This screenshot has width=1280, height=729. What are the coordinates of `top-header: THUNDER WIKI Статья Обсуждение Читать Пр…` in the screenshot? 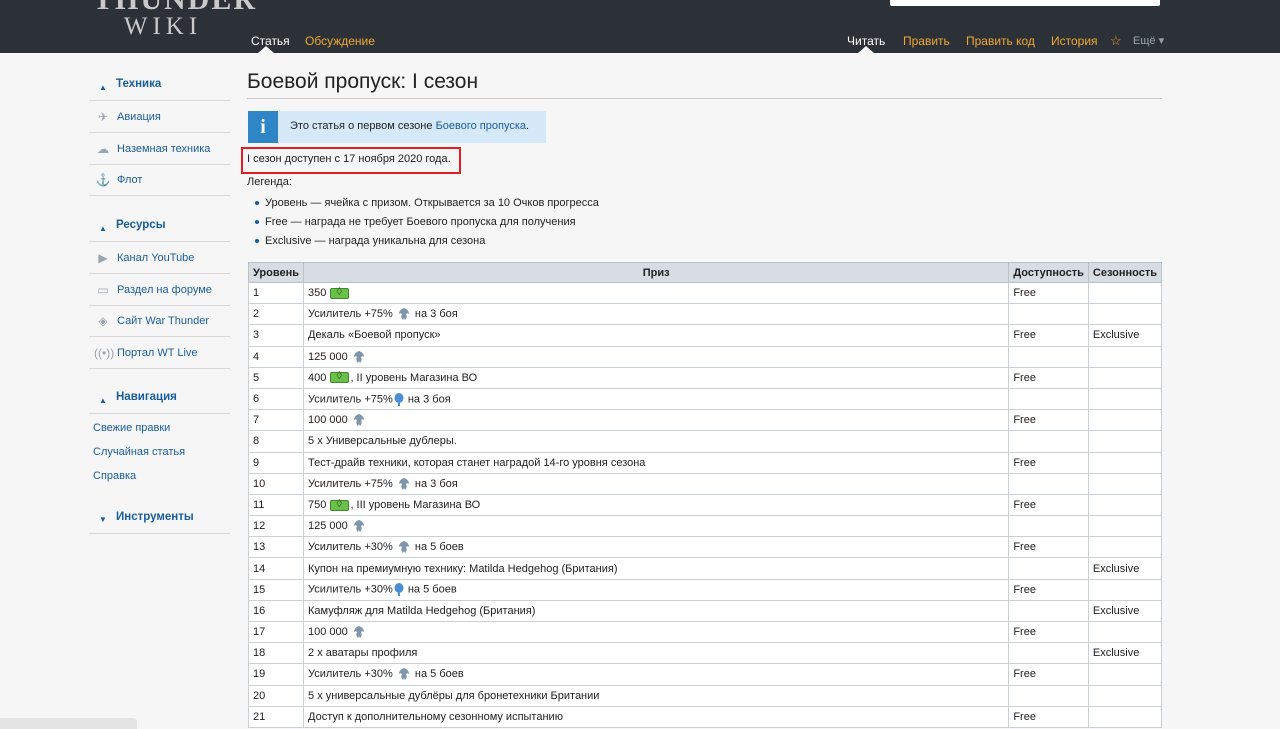 It's located at (640, 26).